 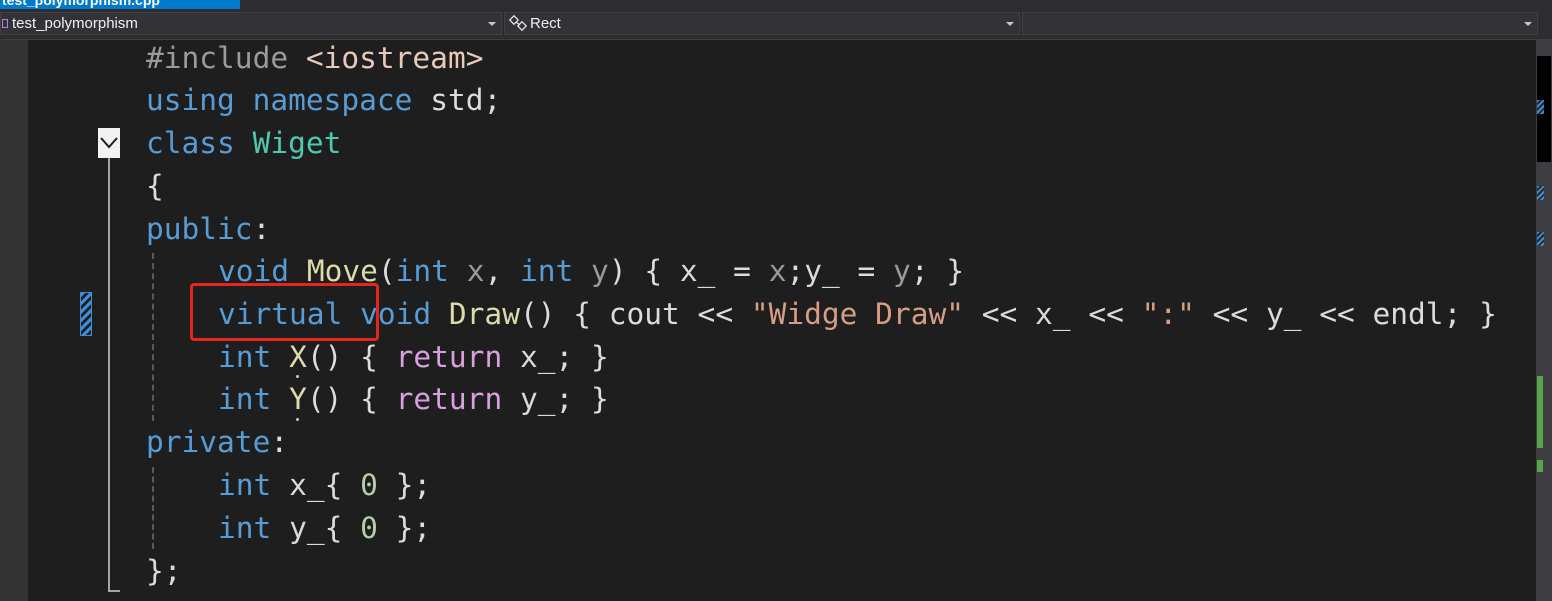 I want to click on vertical-scrollbar, so click(x=1544, y=320).